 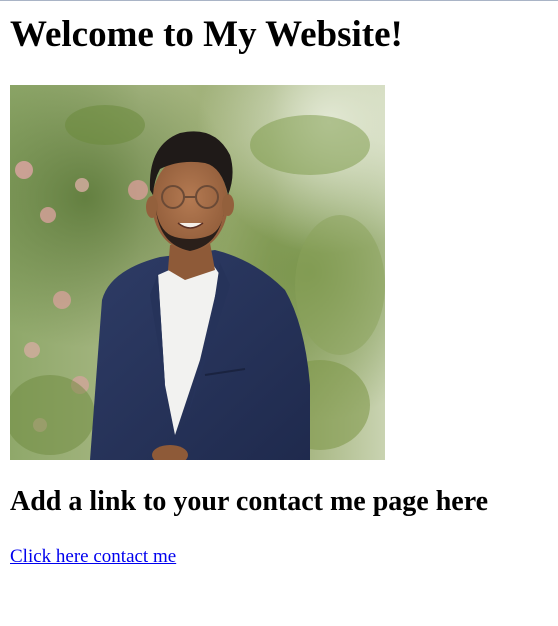 I want to click on page-title: Welcome to My Website!, so click(x=206, y=34).